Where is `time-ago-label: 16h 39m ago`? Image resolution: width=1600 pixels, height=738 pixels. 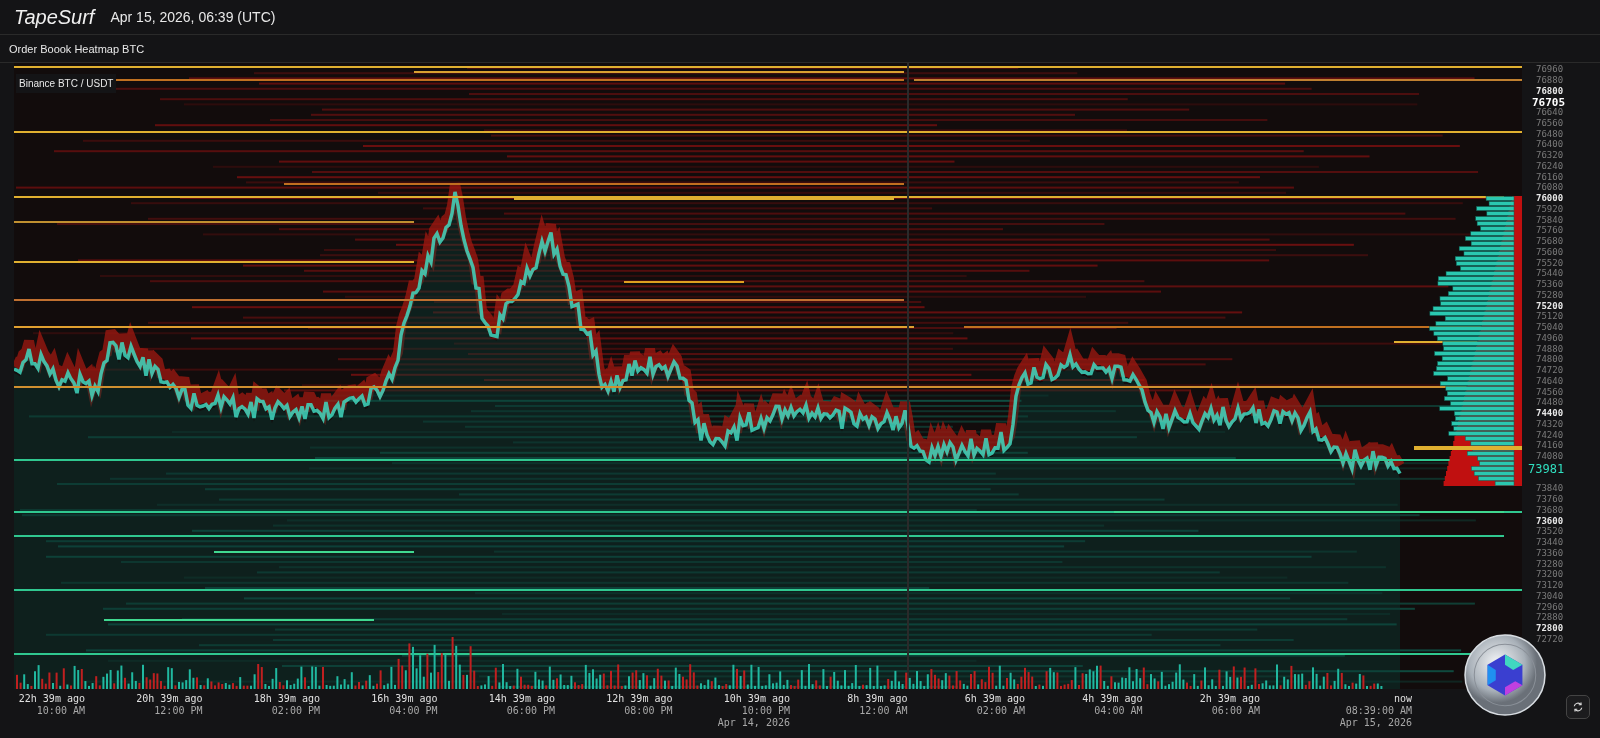
time-ago-label: 16h 39m ago is located at coordinates (404, 699).